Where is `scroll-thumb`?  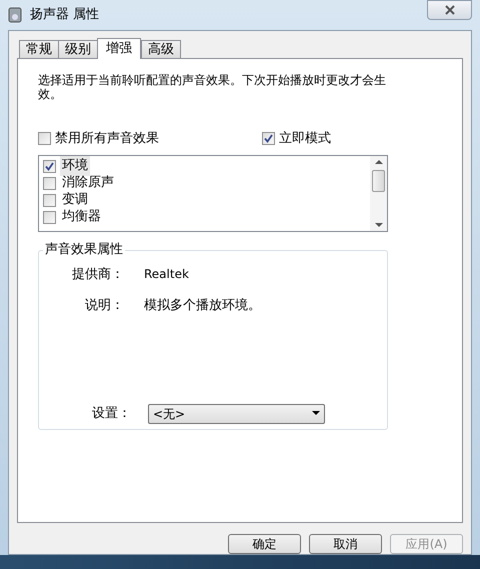
scroll-thumb is located at coordinates (378, 181).